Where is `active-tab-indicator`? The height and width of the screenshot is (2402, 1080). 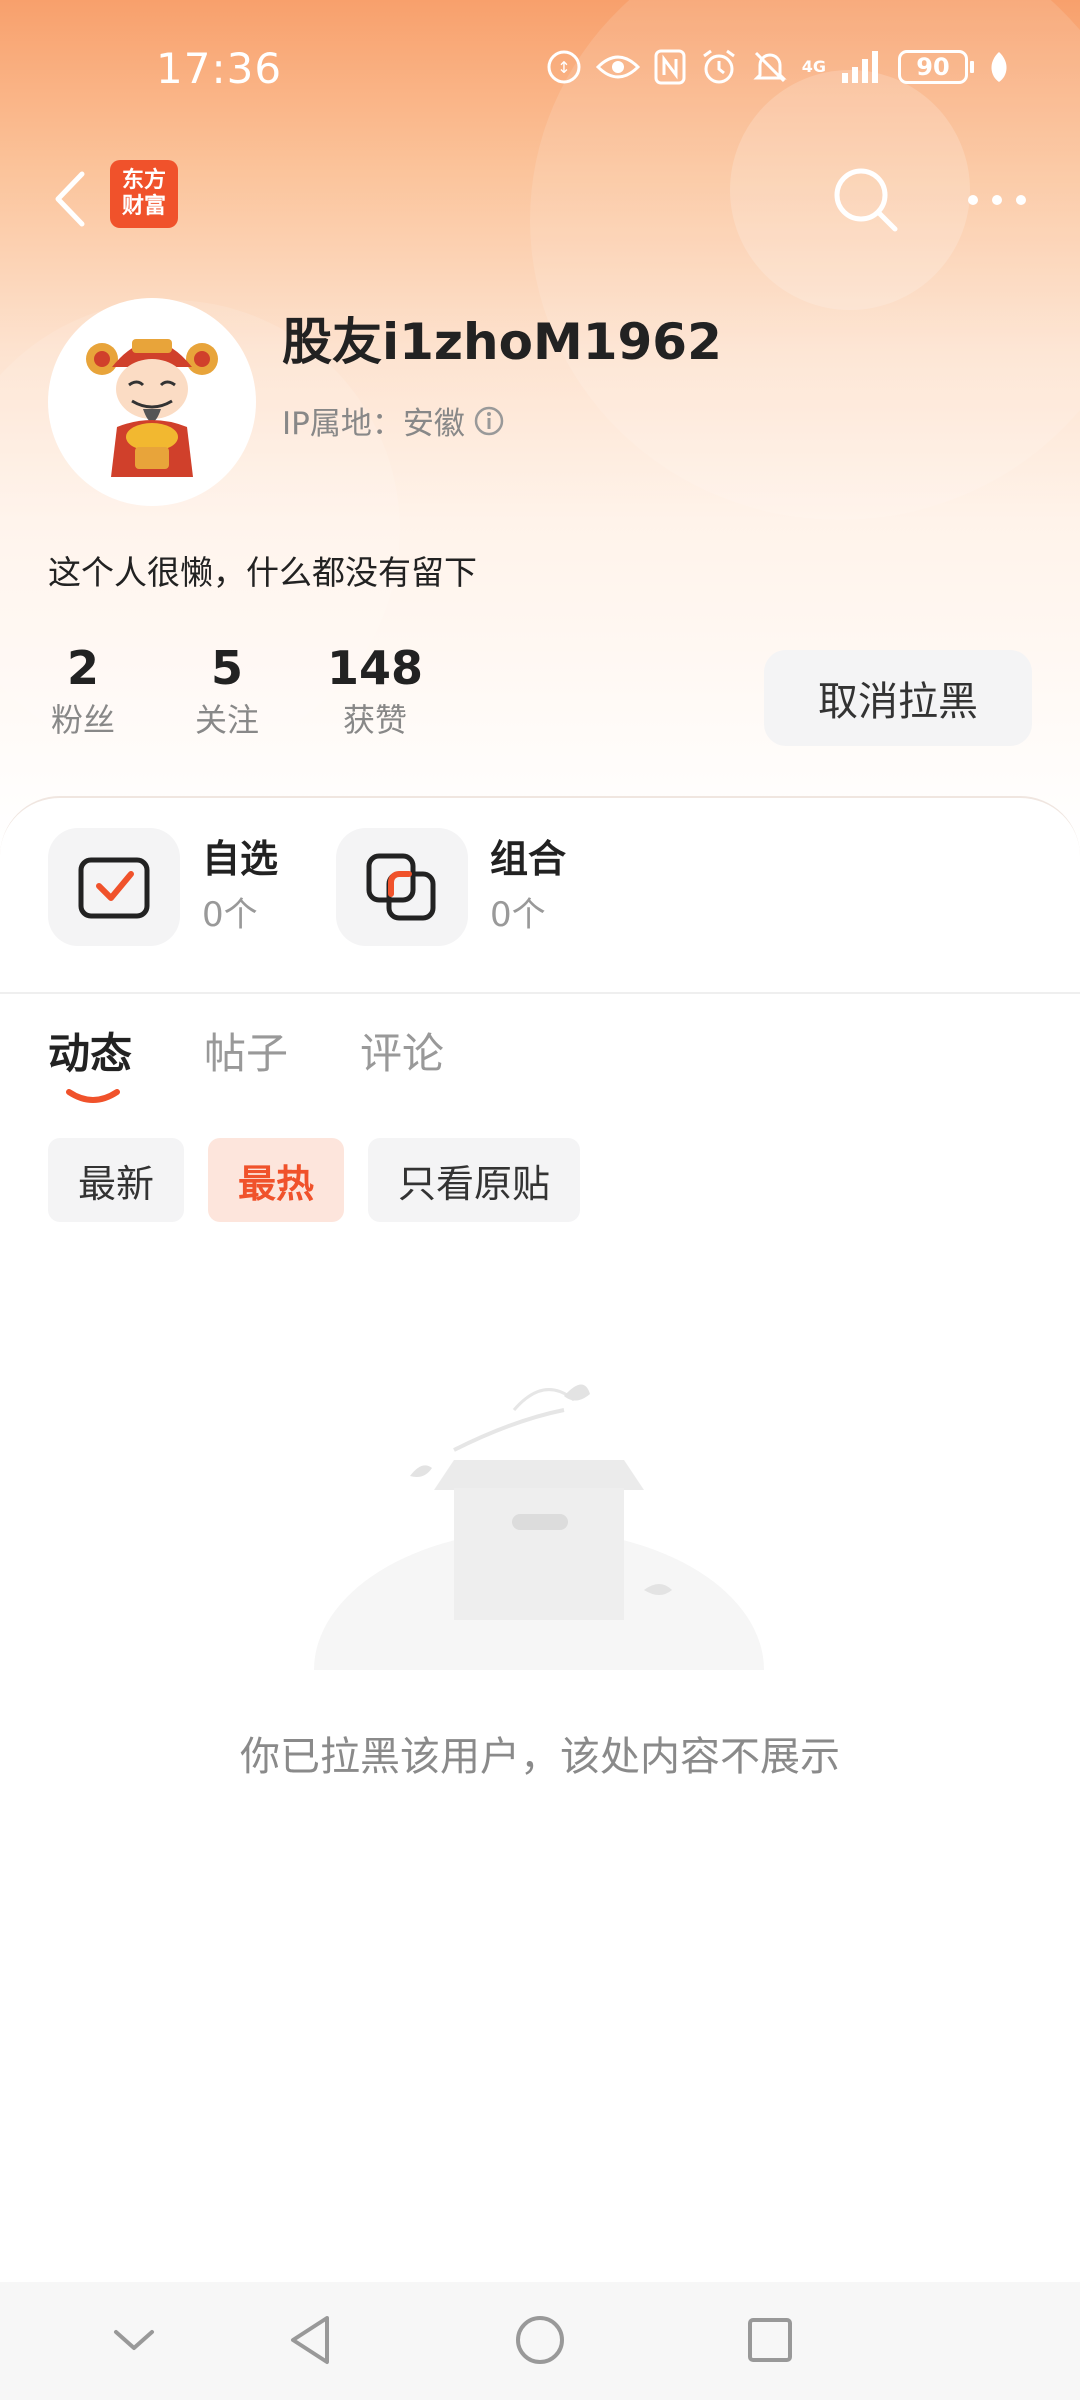
active-tab-indicator is located at coordinates (93, 1096).